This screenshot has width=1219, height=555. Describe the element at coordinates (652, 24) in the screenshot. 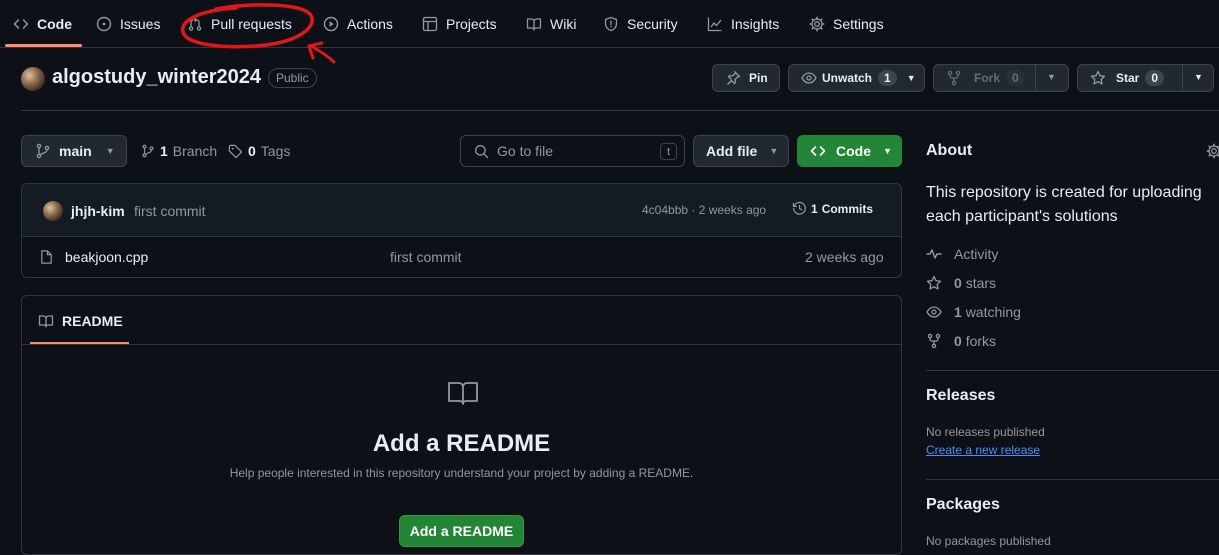

I see `tab-label: Security` at that location.